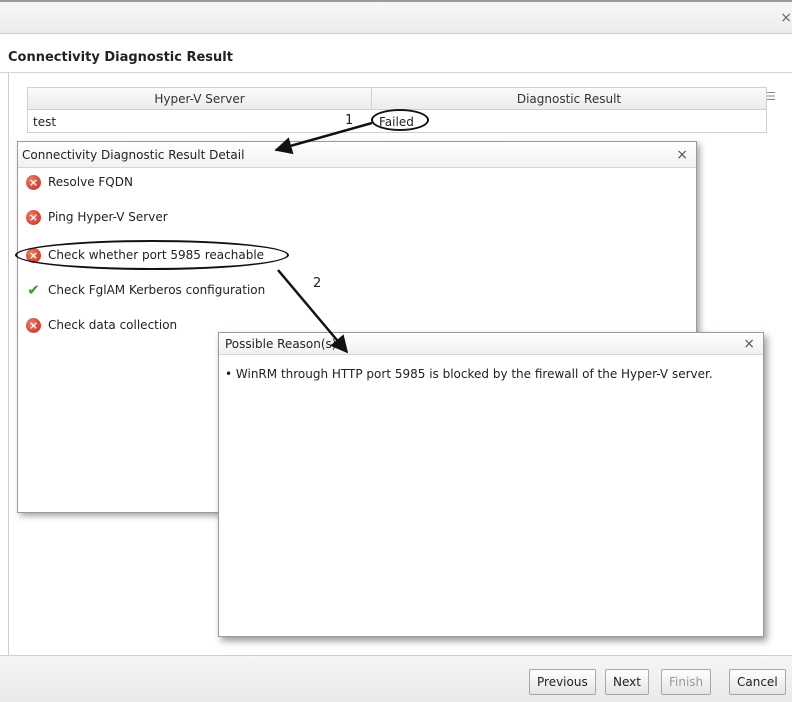  What do you see at coordinates (133, 155) in the screenshot?
I see `dialog-title: Connectivity Diagnostic Result Detail` at bounding box center [133, 155].